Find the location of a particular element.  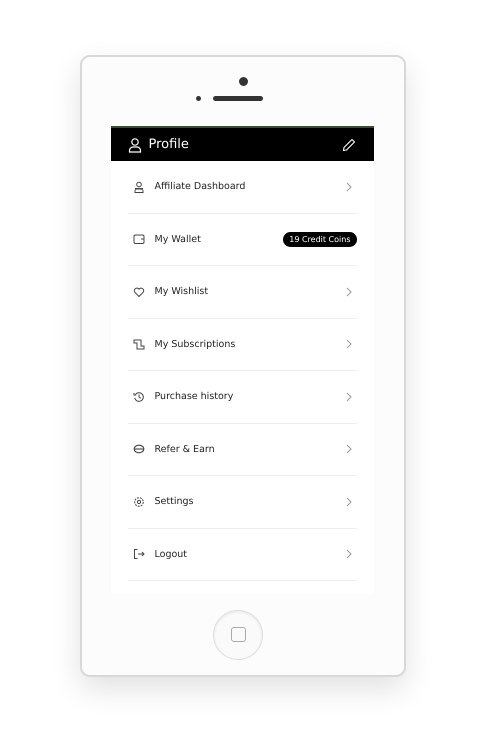

menu-item: My Wallet 19 Credit Coins is located at coordinates (242, 240).